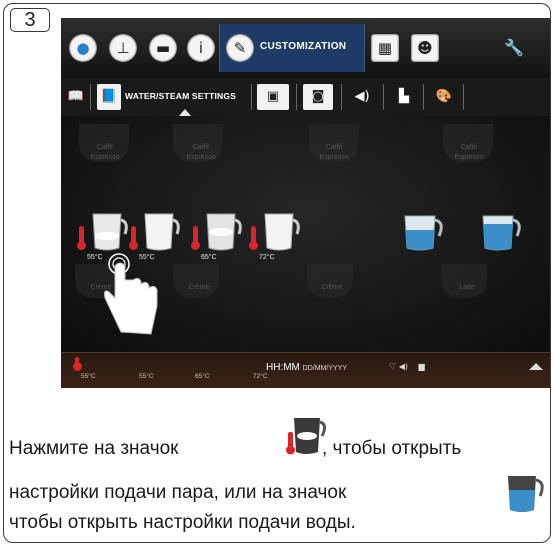 The width and height of the screenshot is (554, 547). I want to click on calculator-icon: ▦, so click(385, 48).